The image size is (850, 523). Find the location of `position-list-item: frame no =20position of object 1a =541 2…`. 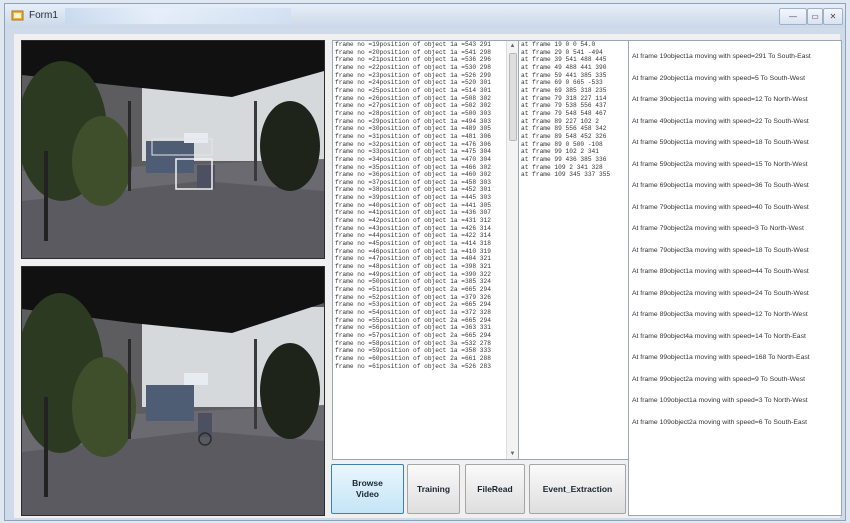

position-list-item: frame no =20position of object 1a =541 2… is located at coordinates (425, 53).